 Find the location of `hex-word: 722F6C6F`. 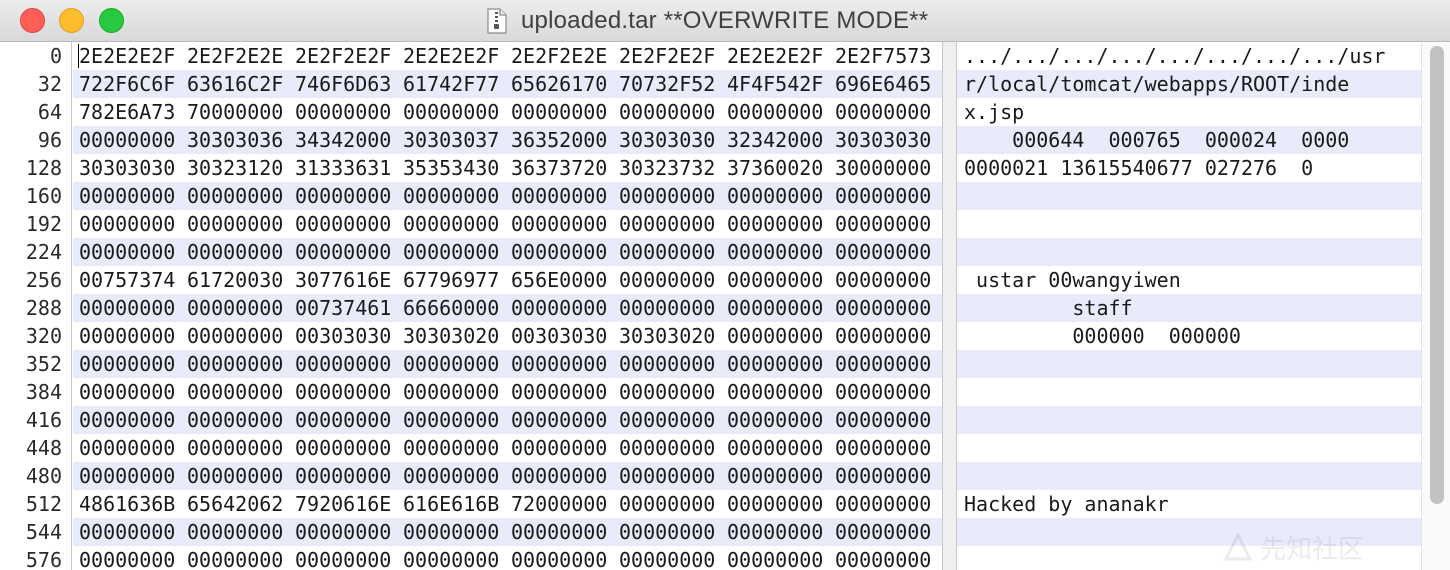

hex-word: 722F6C6F is located at coordinates (133, 84).